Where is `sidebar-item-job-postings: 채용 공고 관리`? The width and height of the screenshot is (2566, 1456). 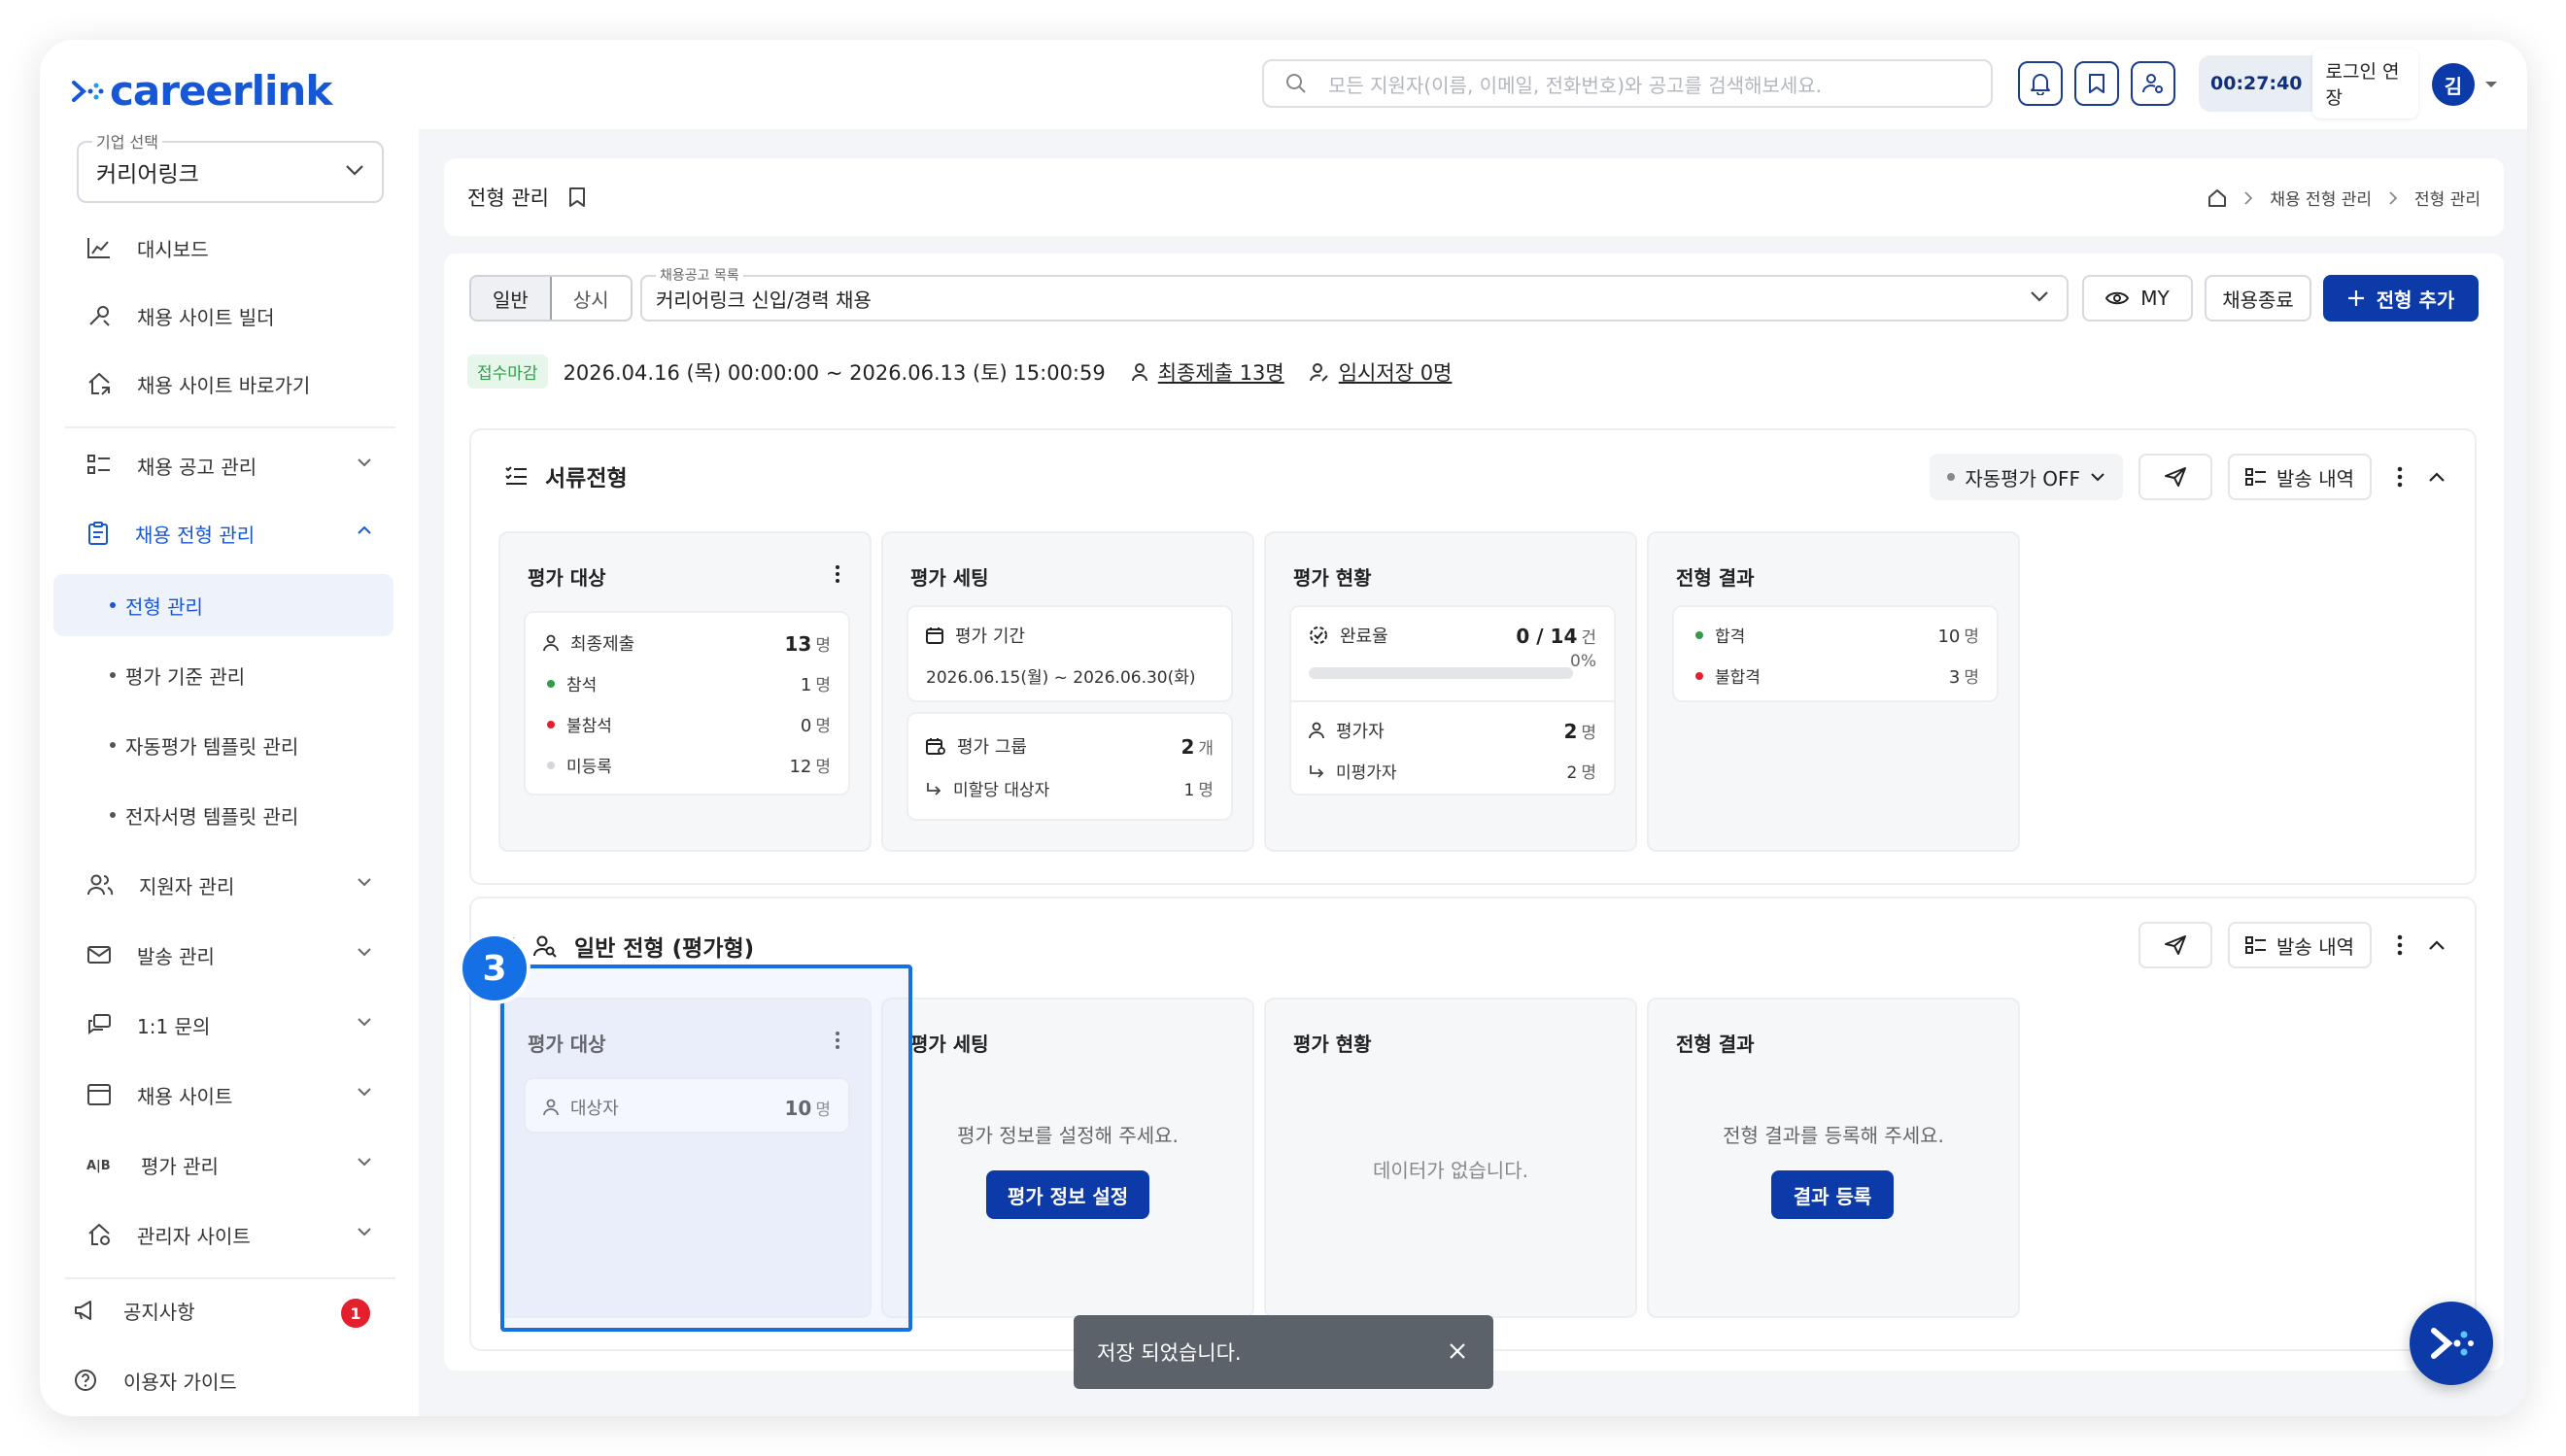 sidebar-item-job-postings: 채용 공고 관리 is located at coordinates (223, 465).